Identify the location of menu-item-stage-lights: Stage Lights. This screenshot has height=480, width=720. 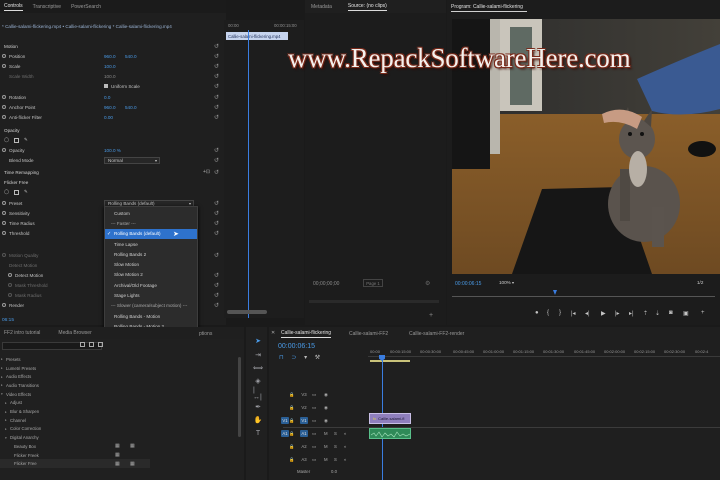
(151, 295).